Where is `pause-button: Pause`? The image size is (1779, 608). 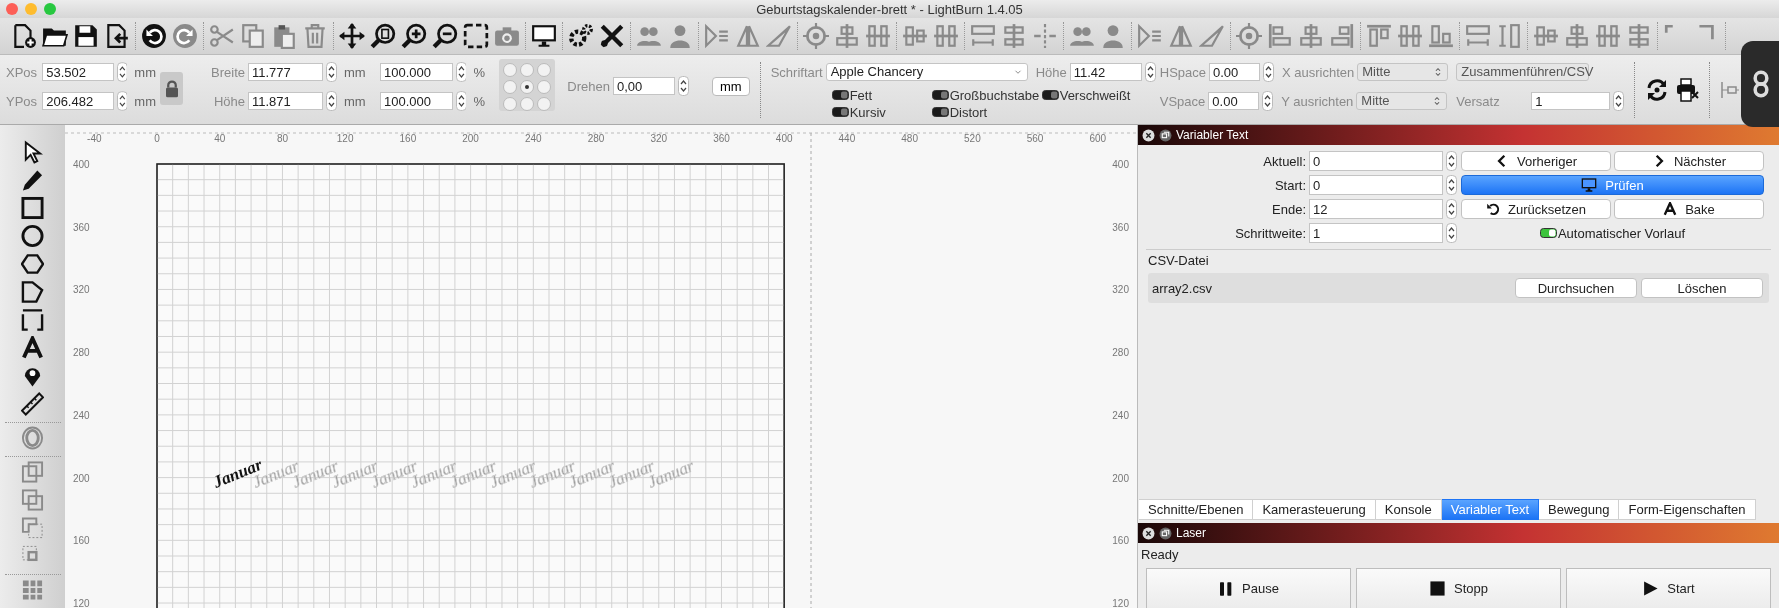 pause-button: Pause is located at coordinates (1248, 588).